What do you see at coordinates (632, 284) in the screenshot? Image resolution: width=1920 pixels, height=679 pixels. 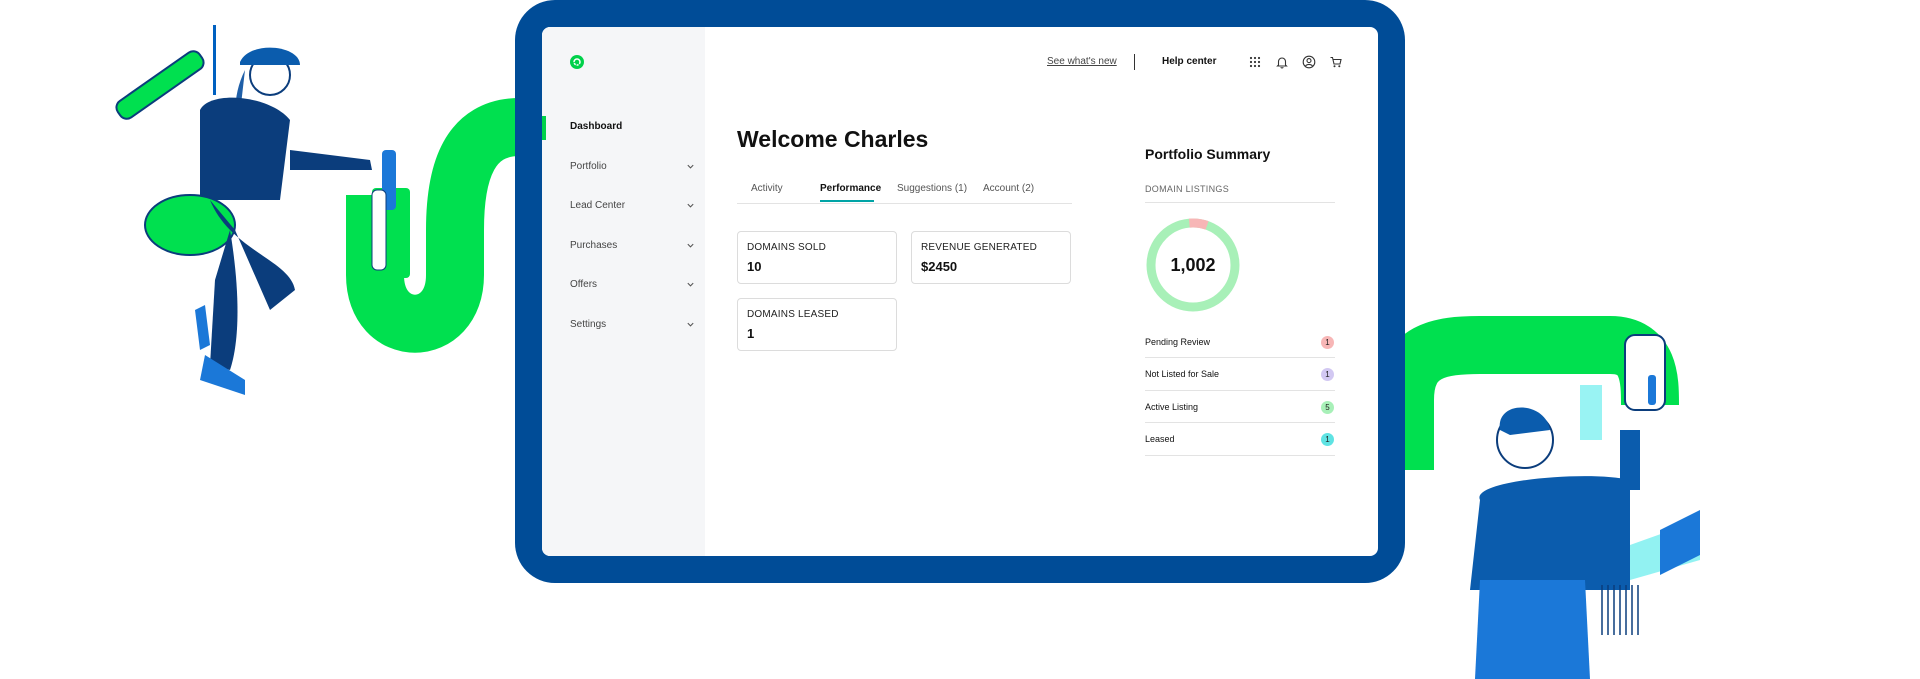 I see `sidebar-item-offers: Offers` at bounding box center [632, 284].